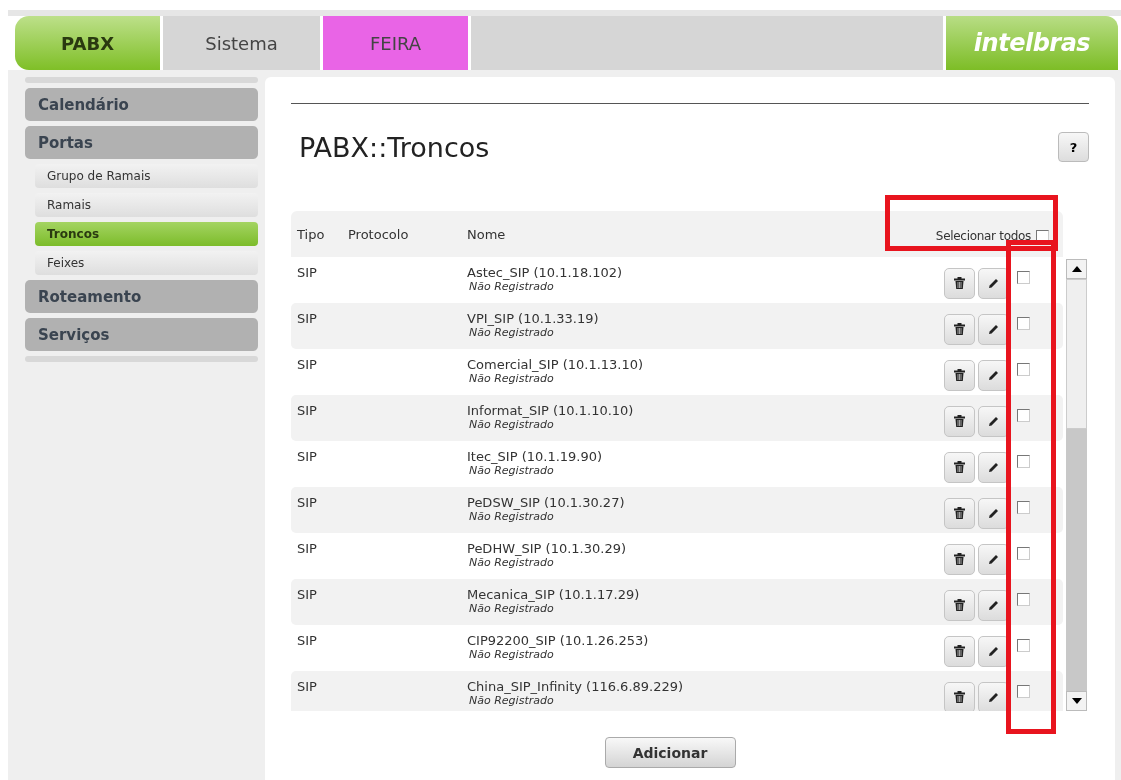 This screenshot has width=1121, height=780. What do you see at coordinates (311, 234) in the screenshot?
I see `column-header: Tipo` at bounding box center [311, 234].